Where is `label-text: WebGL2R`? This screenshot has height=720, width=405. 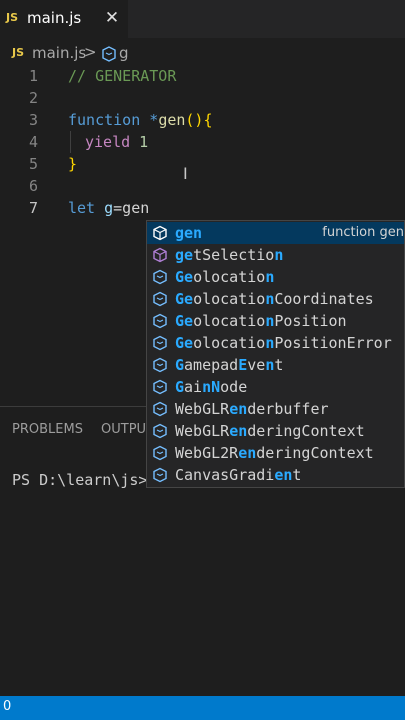
label-text: WebGL2R is located at coordinates (207, 453).